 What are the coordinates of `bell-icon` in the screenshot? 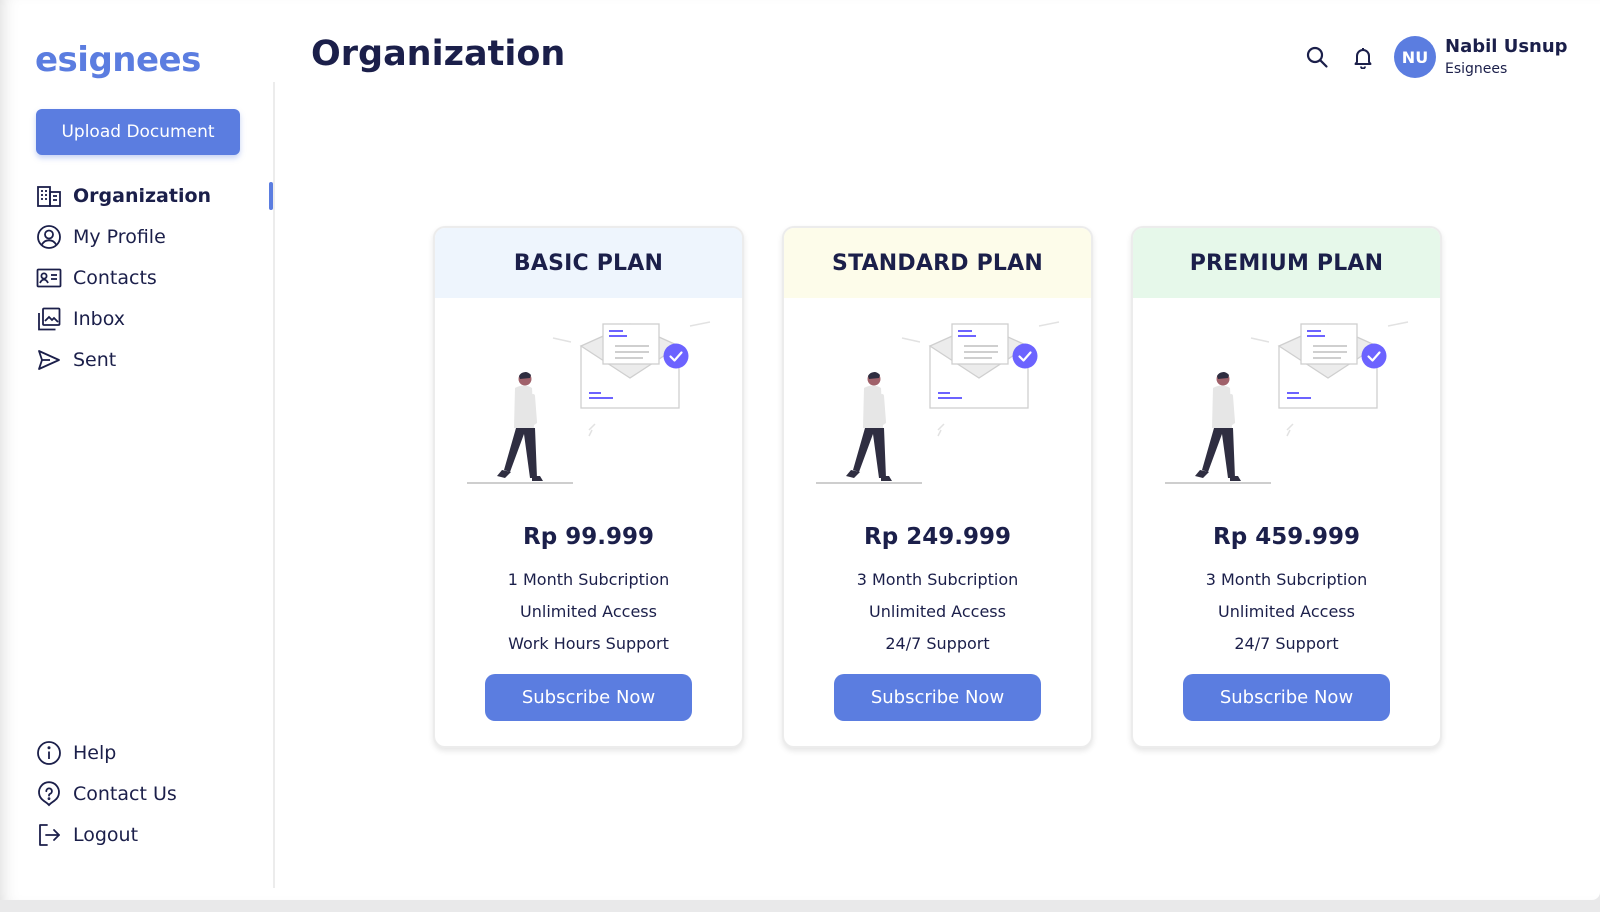 It's located at (1363, 57).